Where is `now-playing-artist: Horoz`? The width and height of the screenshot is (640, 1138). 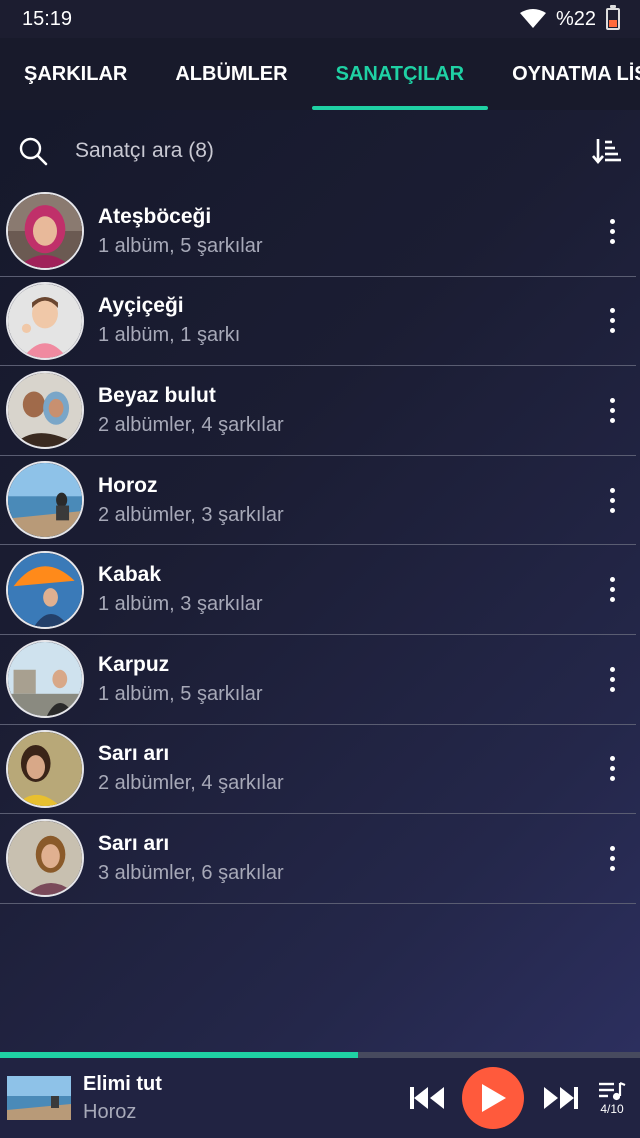 now-playing-artist: Horoz is located at coordinates (110, 1112).